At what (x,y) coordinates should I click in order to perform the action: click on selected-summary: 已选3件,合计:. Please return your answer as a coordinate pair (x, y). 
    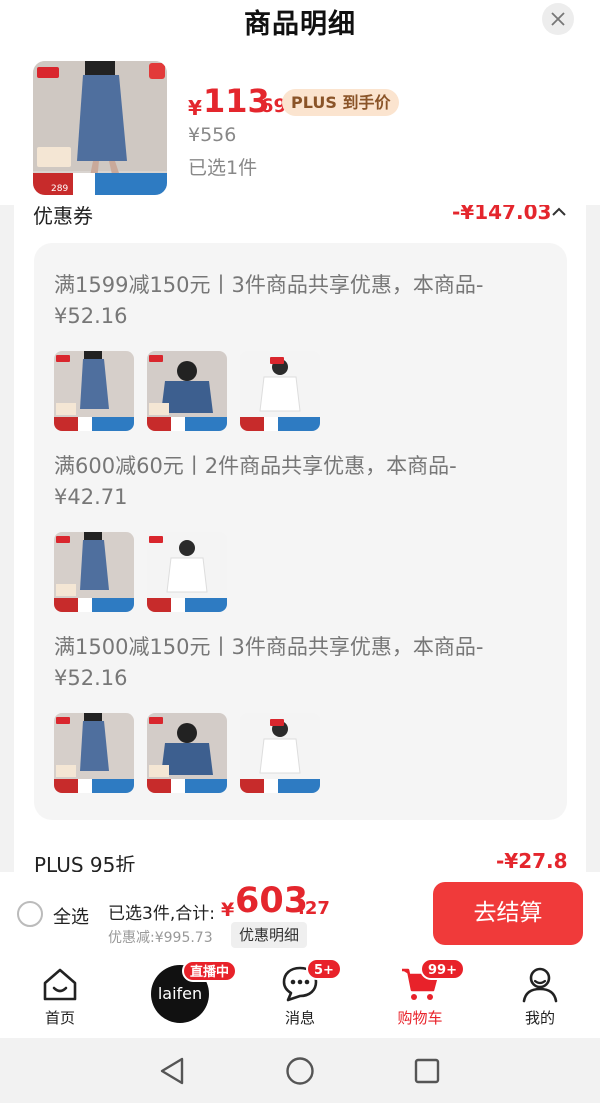
    Looking at the image, I should click on (161, 914).